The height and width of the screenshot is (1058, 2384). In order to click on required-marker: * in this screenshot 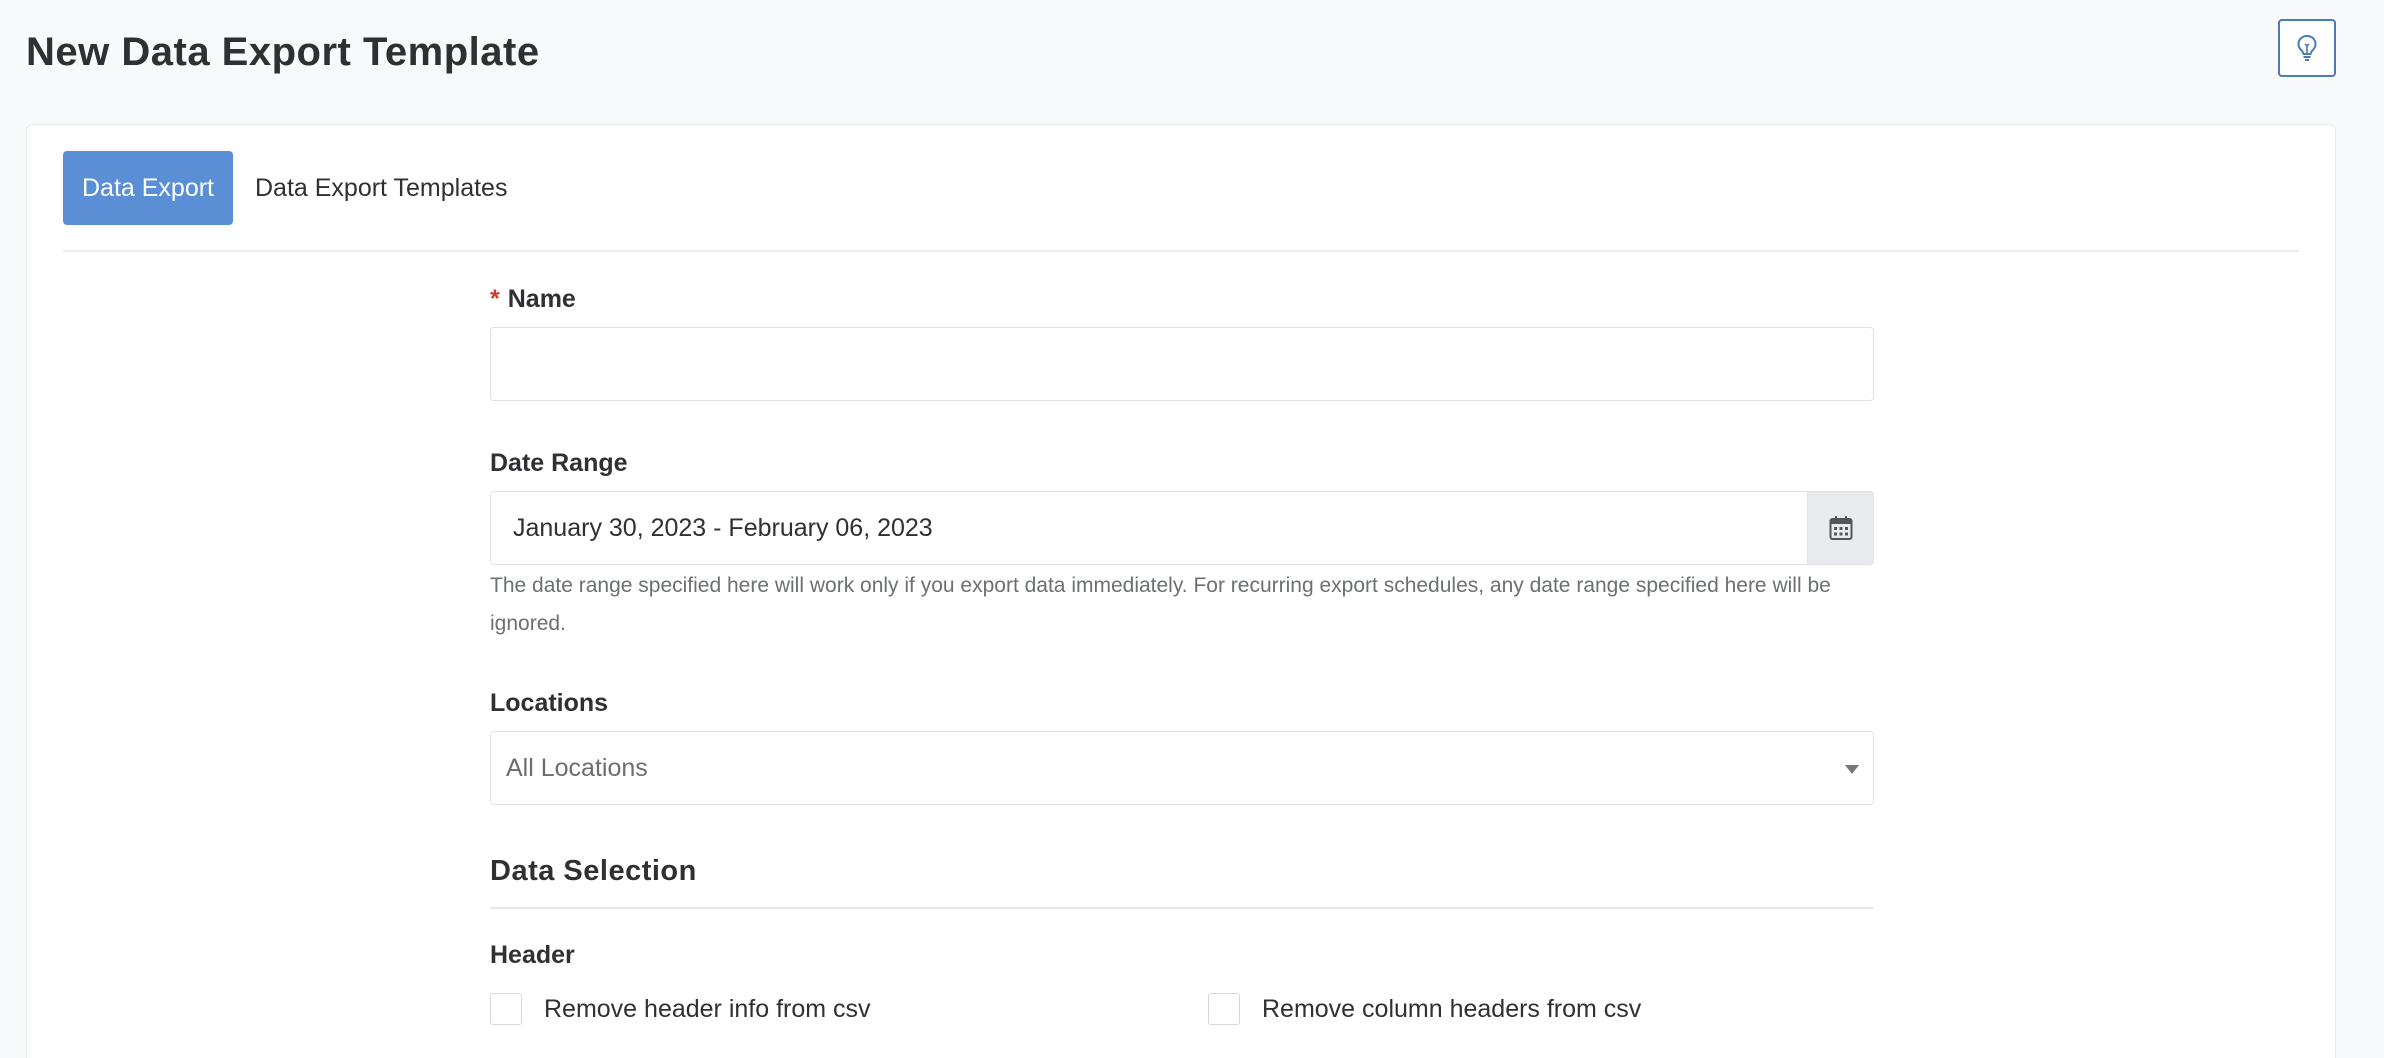, I will do `click(495, 299)`.